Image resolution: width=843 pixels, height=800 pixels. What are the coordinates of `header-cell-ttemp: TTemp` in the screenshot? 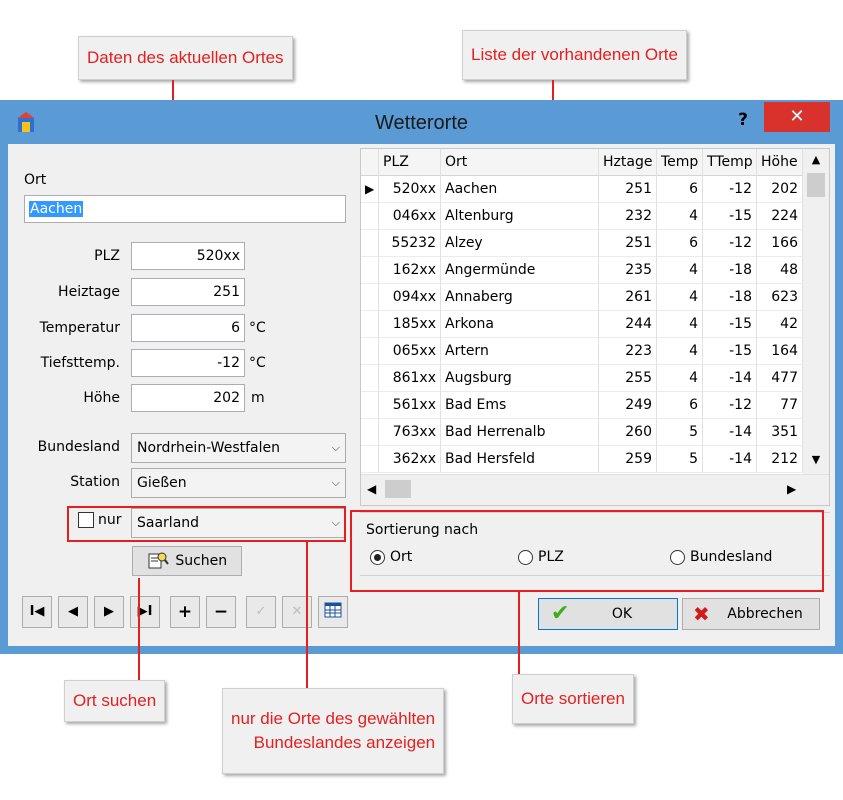 It's located at (730, 162).